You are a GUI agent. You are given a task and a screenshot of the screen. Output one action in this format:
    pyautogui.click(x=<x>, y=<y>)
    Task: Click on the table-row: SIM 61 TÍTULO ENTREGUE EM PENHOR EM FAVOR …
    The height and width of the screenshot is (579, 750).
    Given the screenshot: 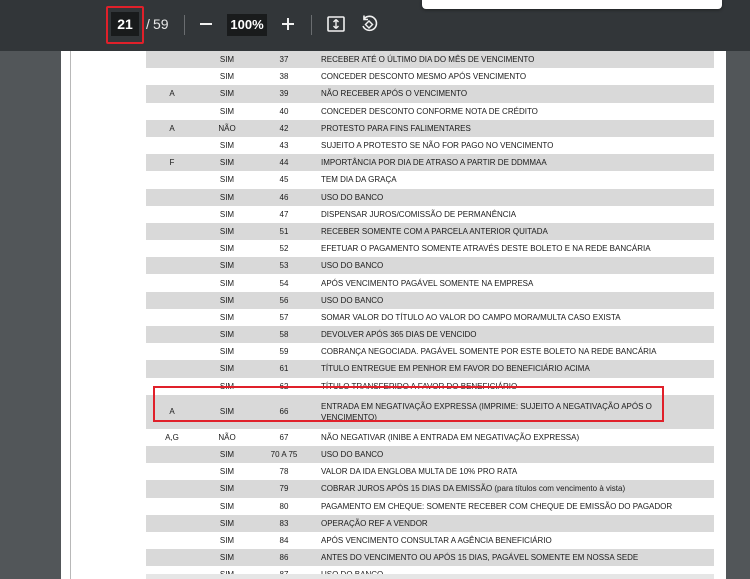 What is the action you would take?
    pyautogui.click(x=430, y=369)
    